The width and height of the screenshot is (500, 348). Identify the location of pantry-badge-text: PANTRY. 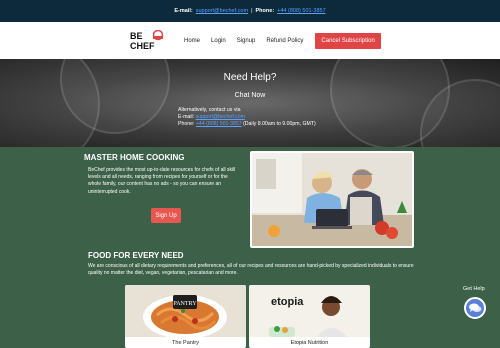
(185, 304).